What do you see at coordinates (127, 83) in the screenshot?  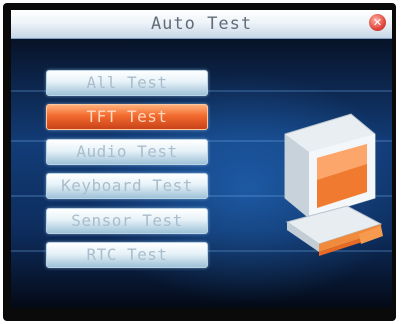 I see `menu-item-all-test: All Test` at bounding box center [127, 83].